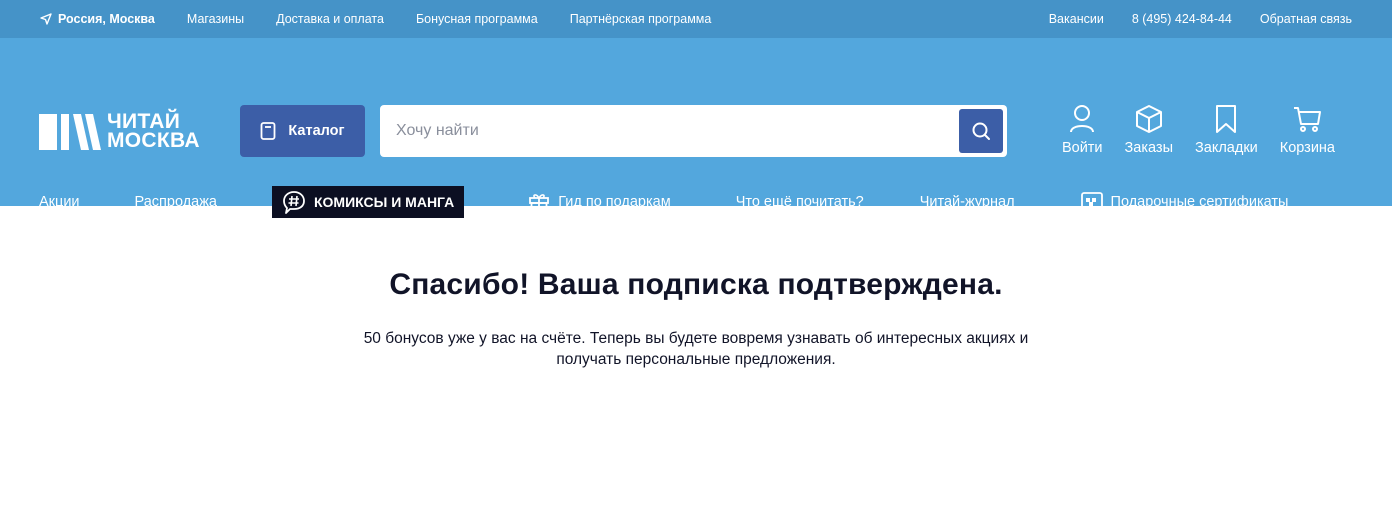  I want to click on bookmarks-label: Закладки, so click(1226, 148).